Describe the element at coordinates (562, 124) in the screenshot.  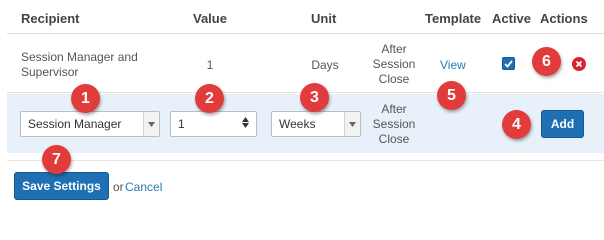
I see `add-button: Add` at that location.